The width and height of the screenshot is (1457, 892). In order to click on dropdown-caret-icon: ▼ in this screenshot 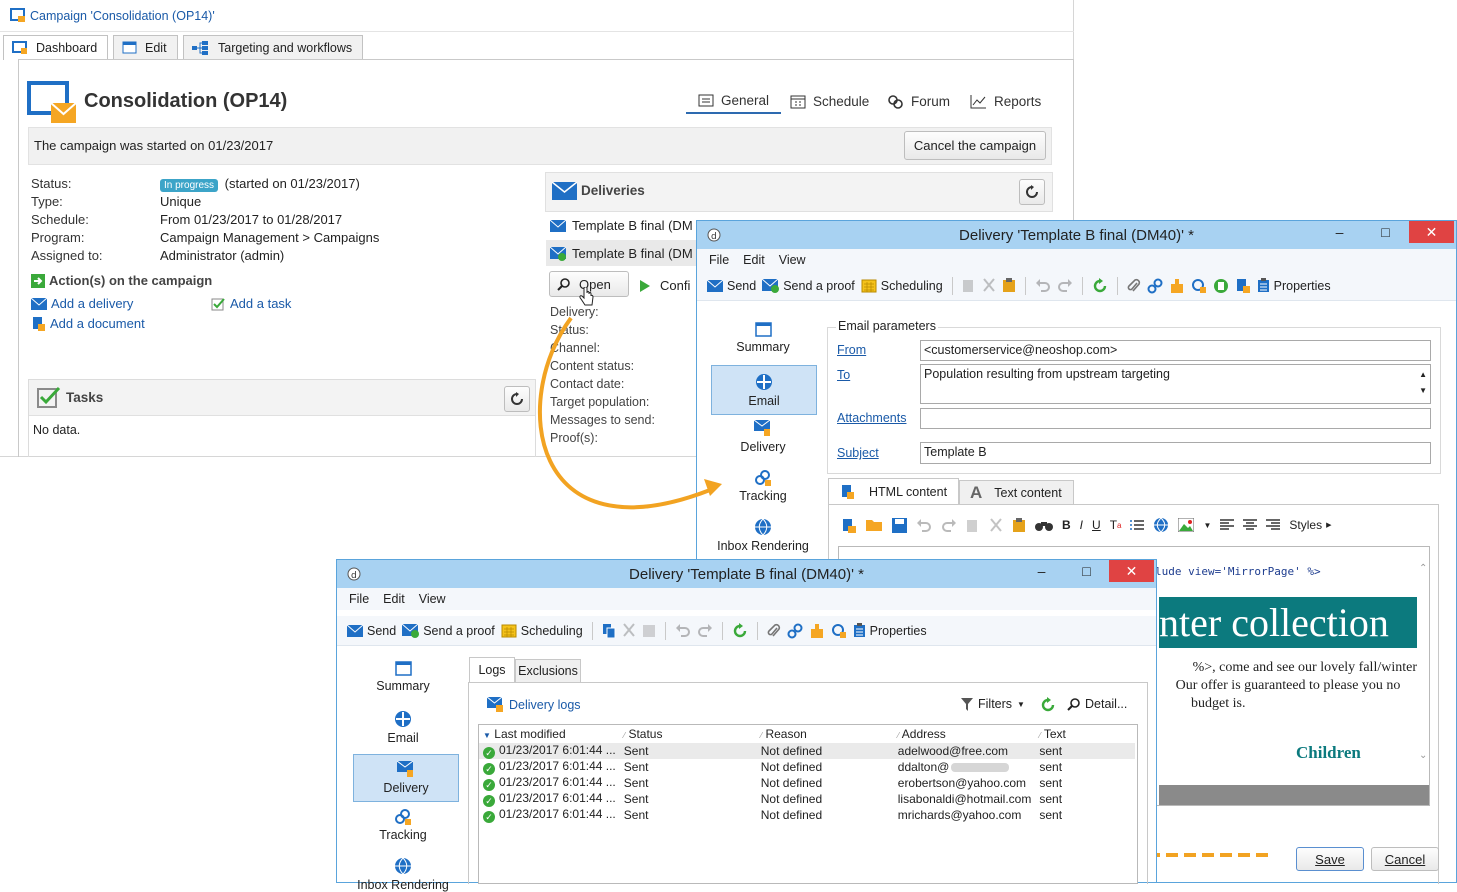, I will do `click(1207, 525)`.